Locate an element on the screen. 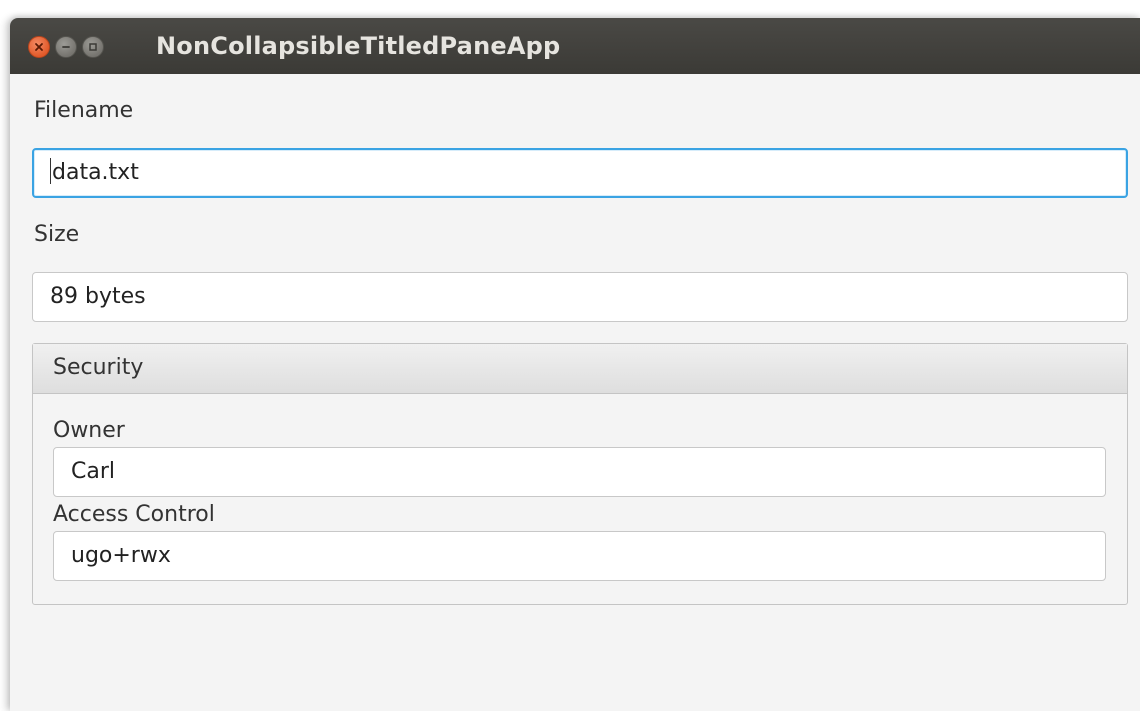 This screenshot has width=1140, height=711. owner-value: Carl is located at coordinates (93, 471).